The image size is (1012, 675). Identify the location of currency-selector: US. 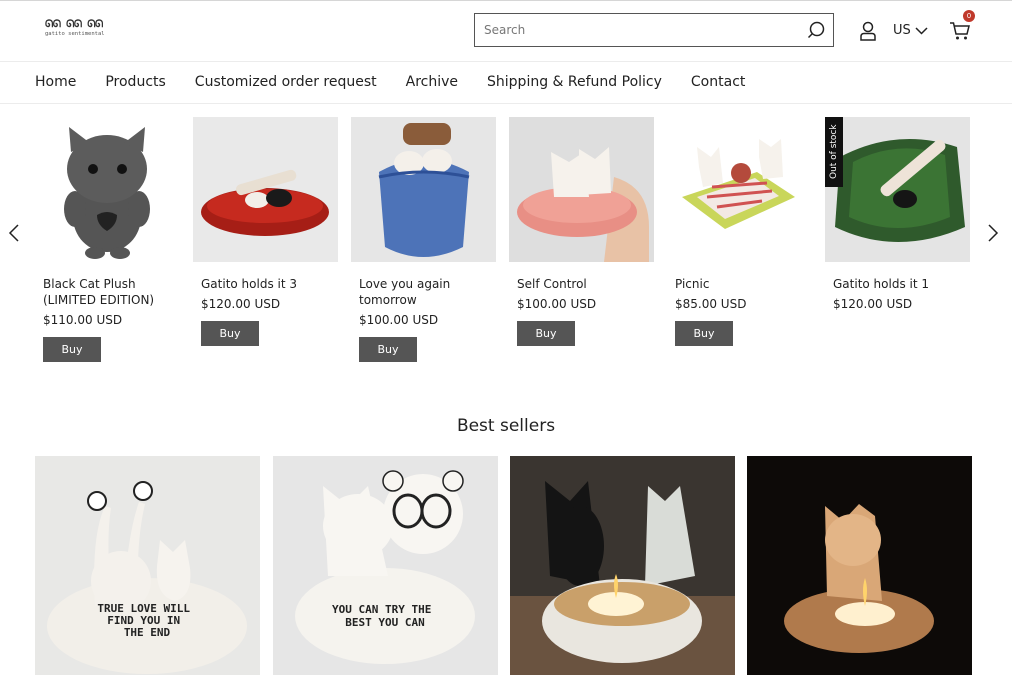
(910, 30).